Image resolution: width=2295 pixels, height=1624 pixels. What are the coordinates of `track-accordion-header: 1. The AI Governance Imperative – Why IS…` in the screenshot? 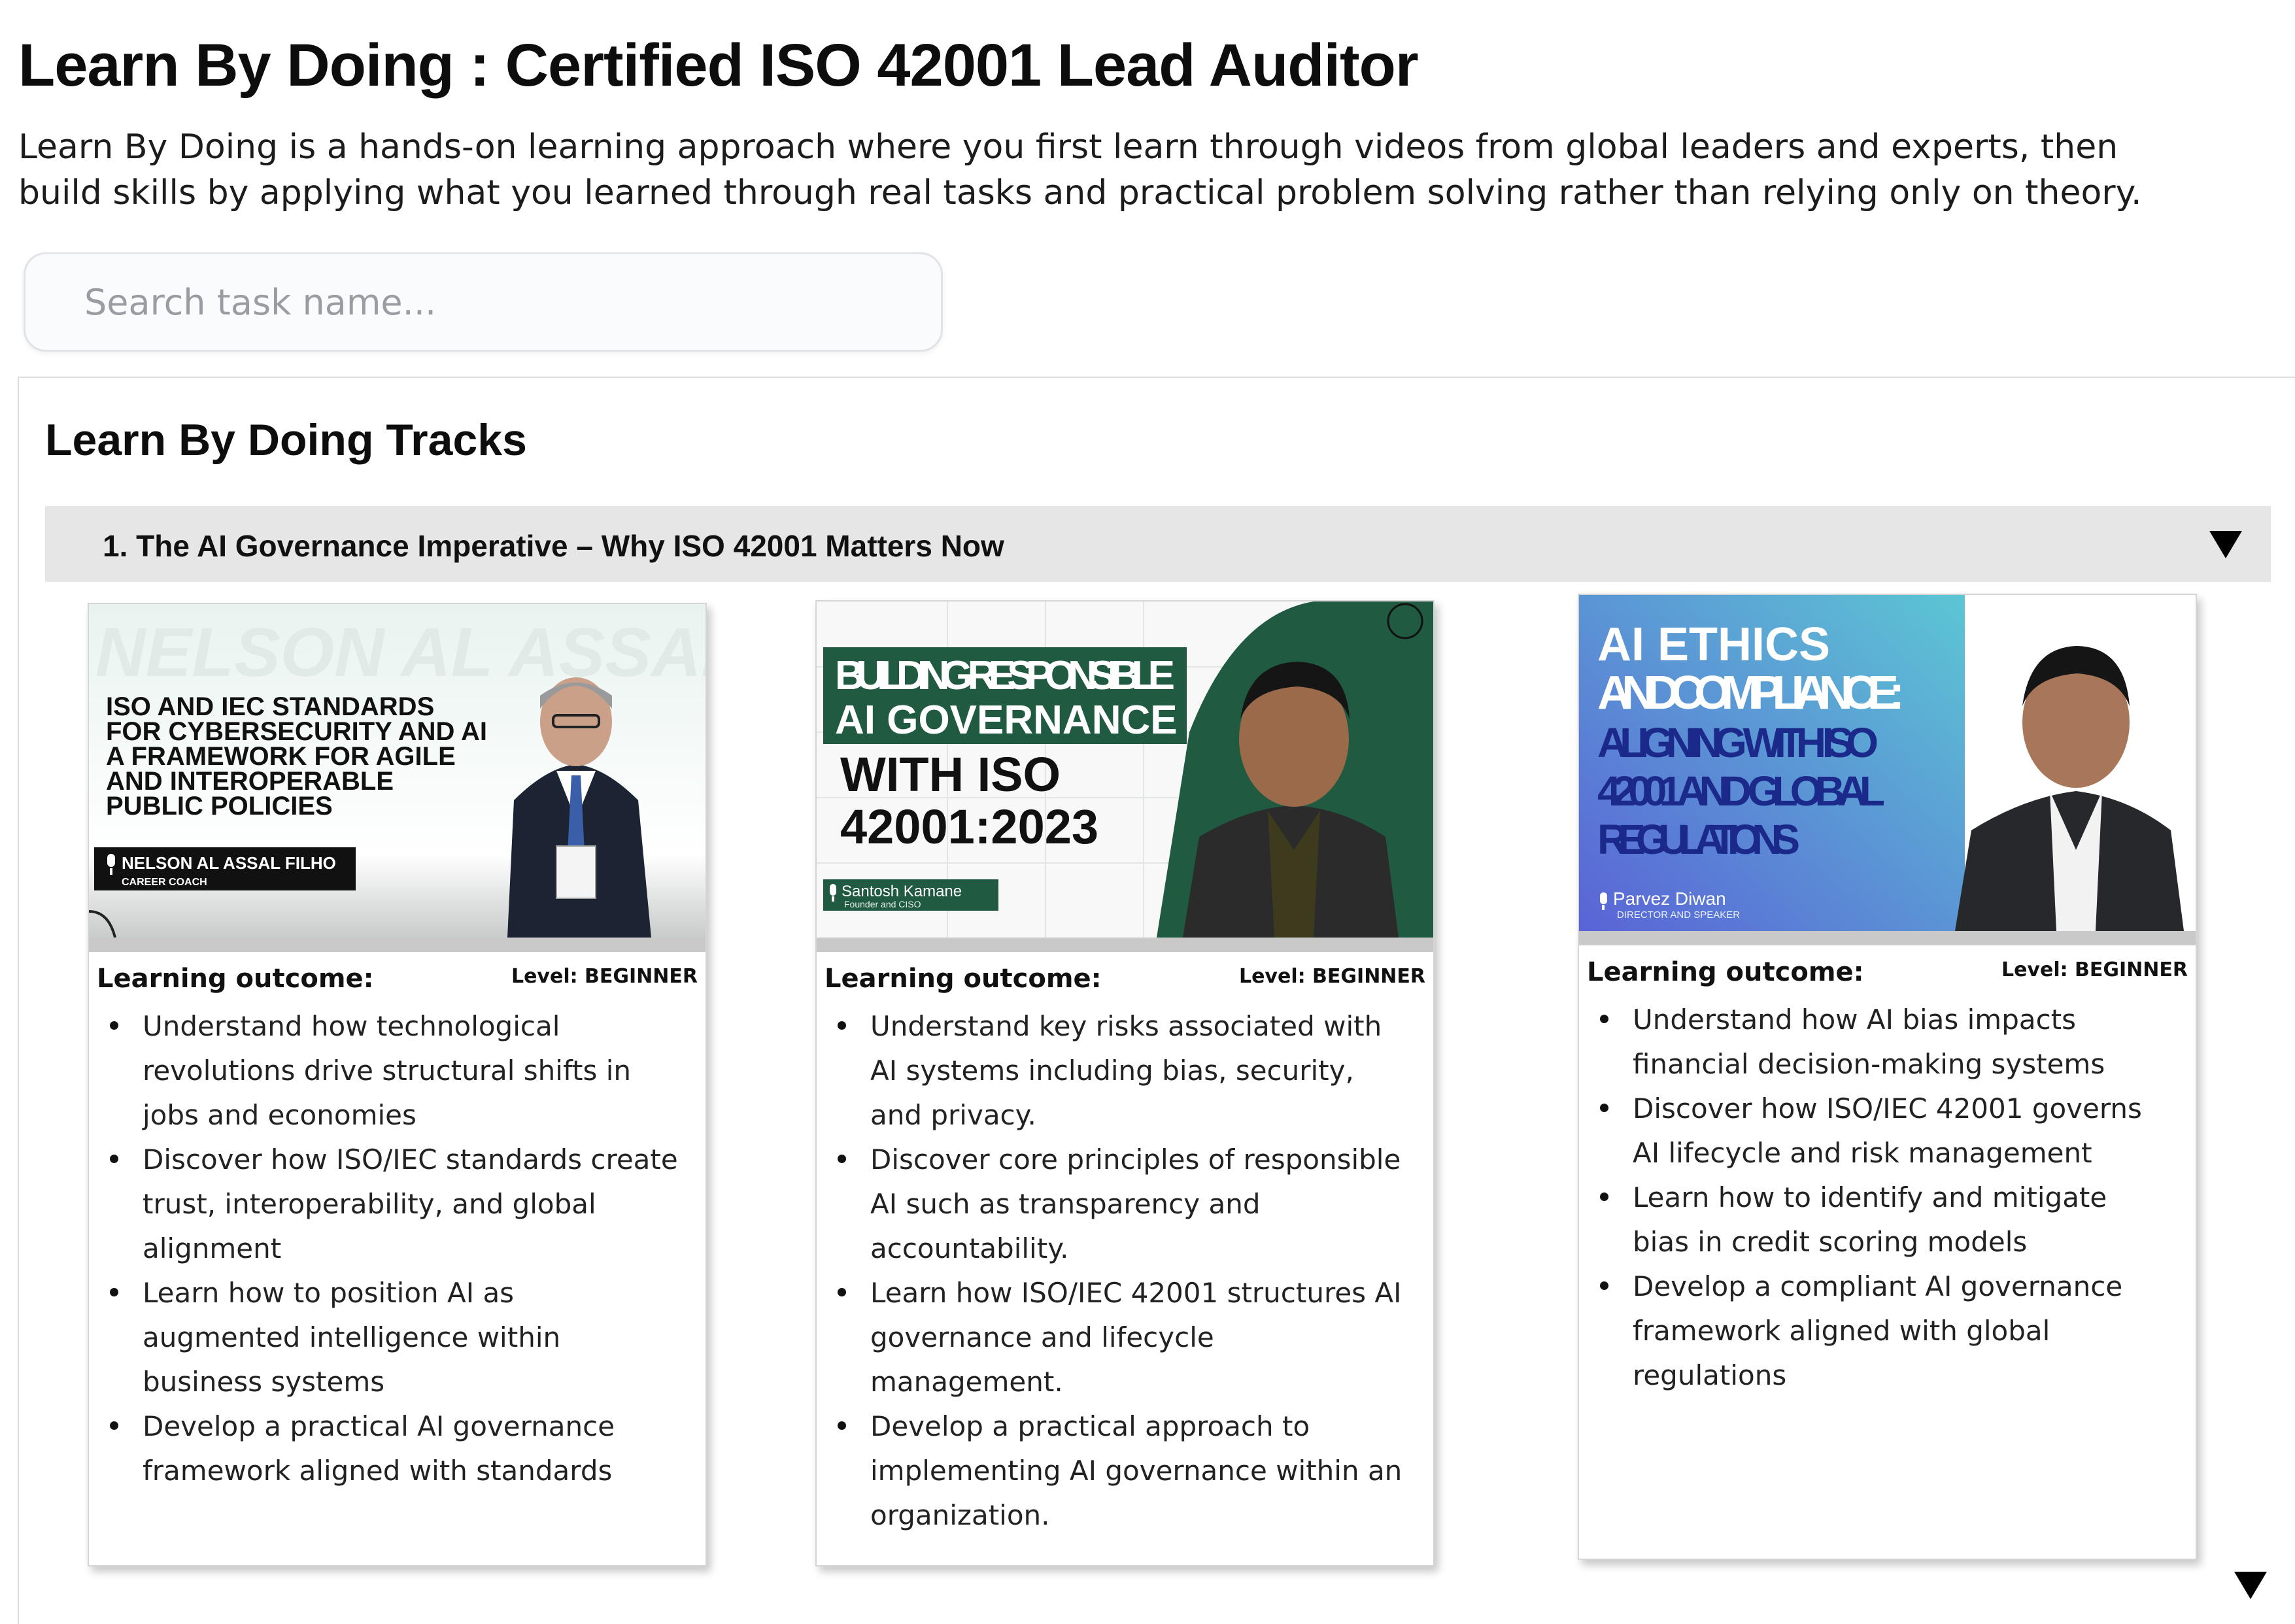 It's located at (1158, 544).